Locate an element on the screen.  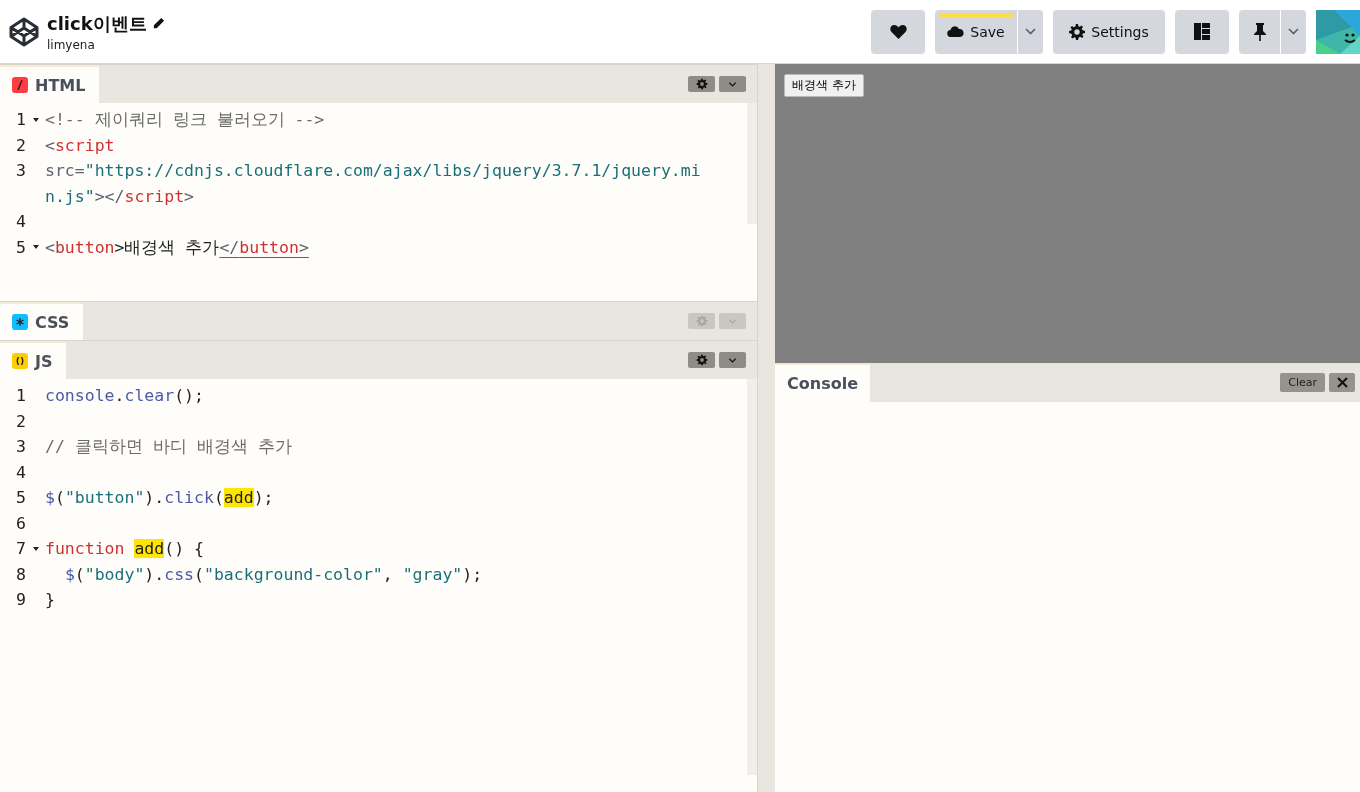
line-number: 7 is located at coordinates (20, 549).